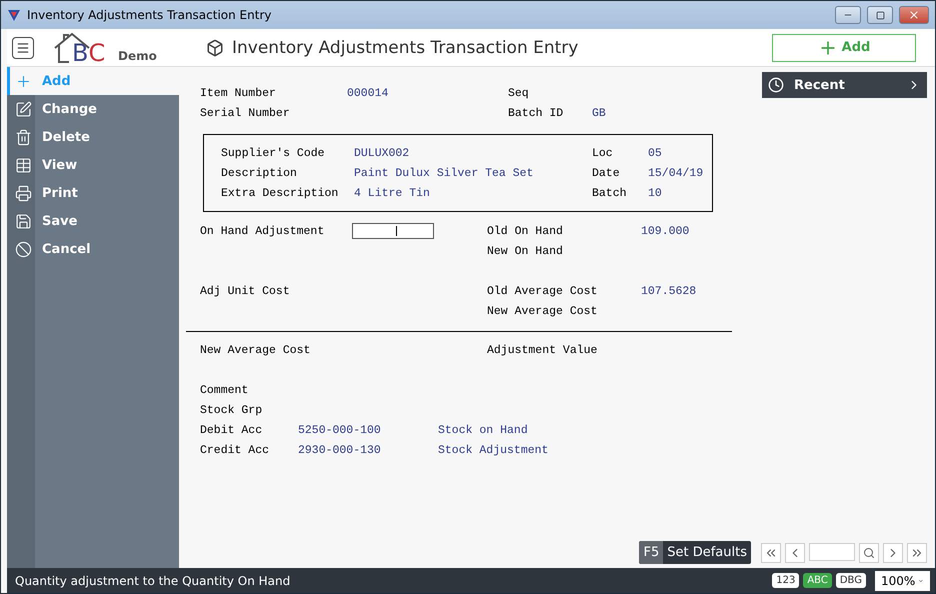 This screenshot has width=936, height=594. Describe the element at coordinates (23, 193) in the screenshot. I see `printer-icon` at that location.